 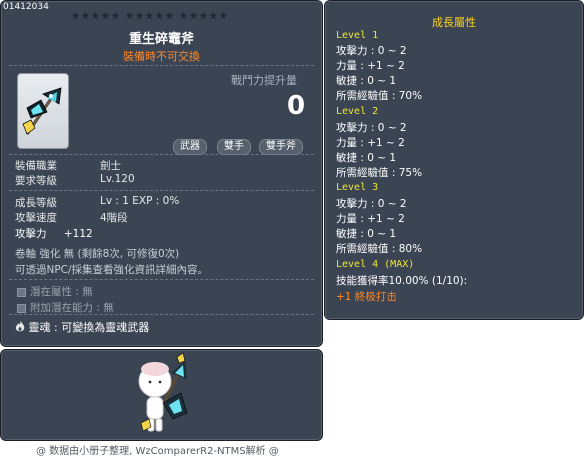 What do you see at coordinates (68, 165) in the screenshot?
I see `job-row: 裝備職業 劍士` at bounding box center [68, 165].